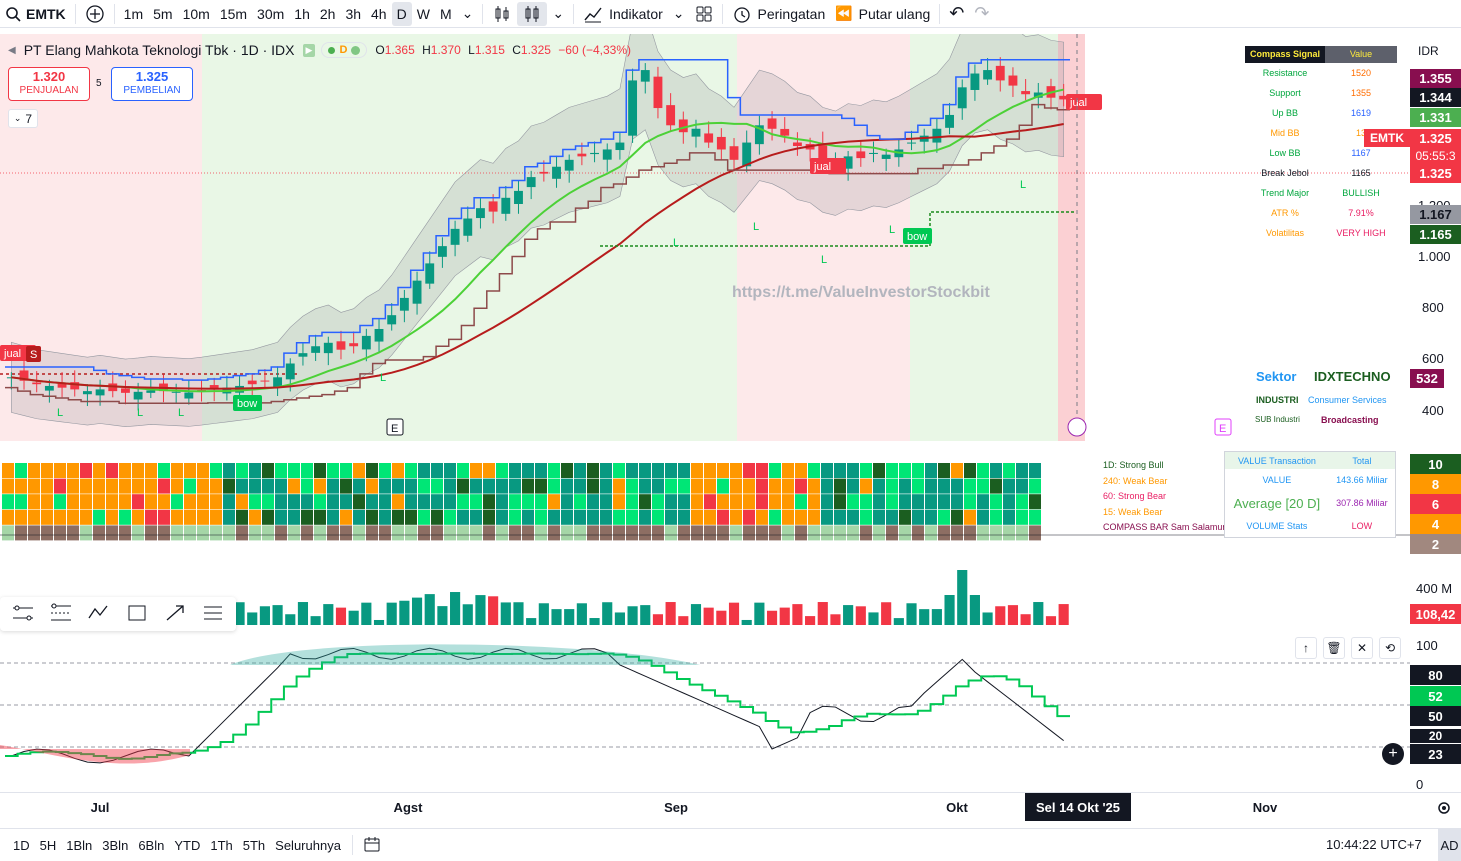  What do you see at coordinates (302, 14) in the screenshot?
I see `interval-1h: 1h` at bounding box center [302, 14].